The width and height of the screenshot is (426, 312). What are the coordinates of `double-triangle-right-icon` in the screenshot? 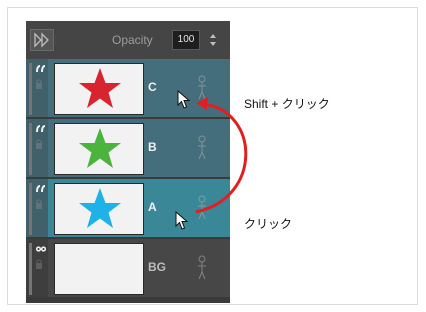 It's located at (41, 40).